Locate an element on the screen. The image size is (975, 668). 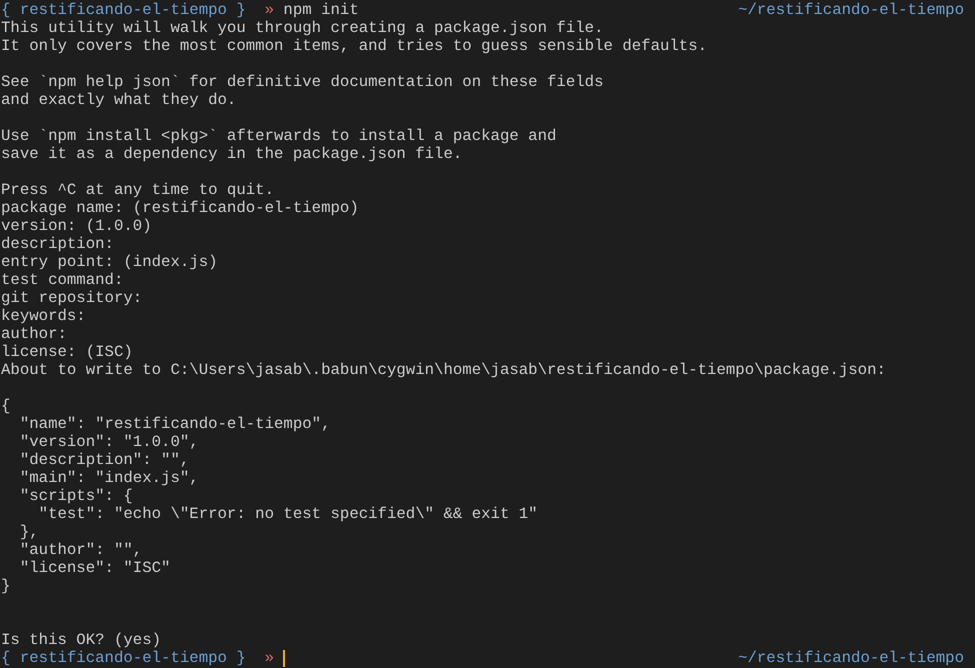
output-line: author: is located at coordinates (34, 334).